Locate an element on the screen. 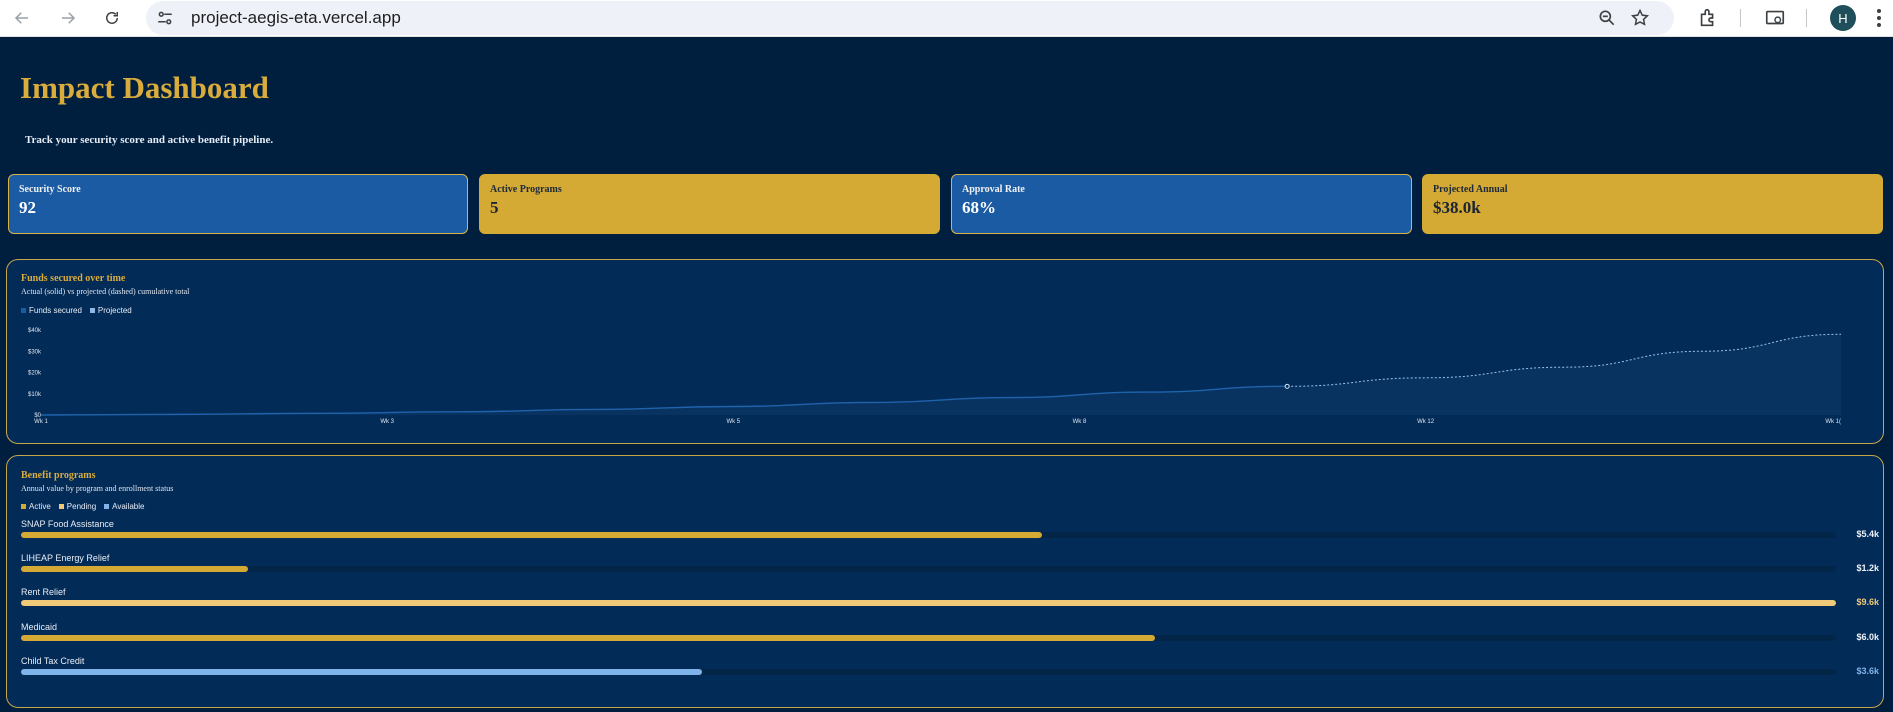 This screenshot has width=1893, height=712. stat-card-active-programs: Active Programs 5 is located at coordinates (709, 204).